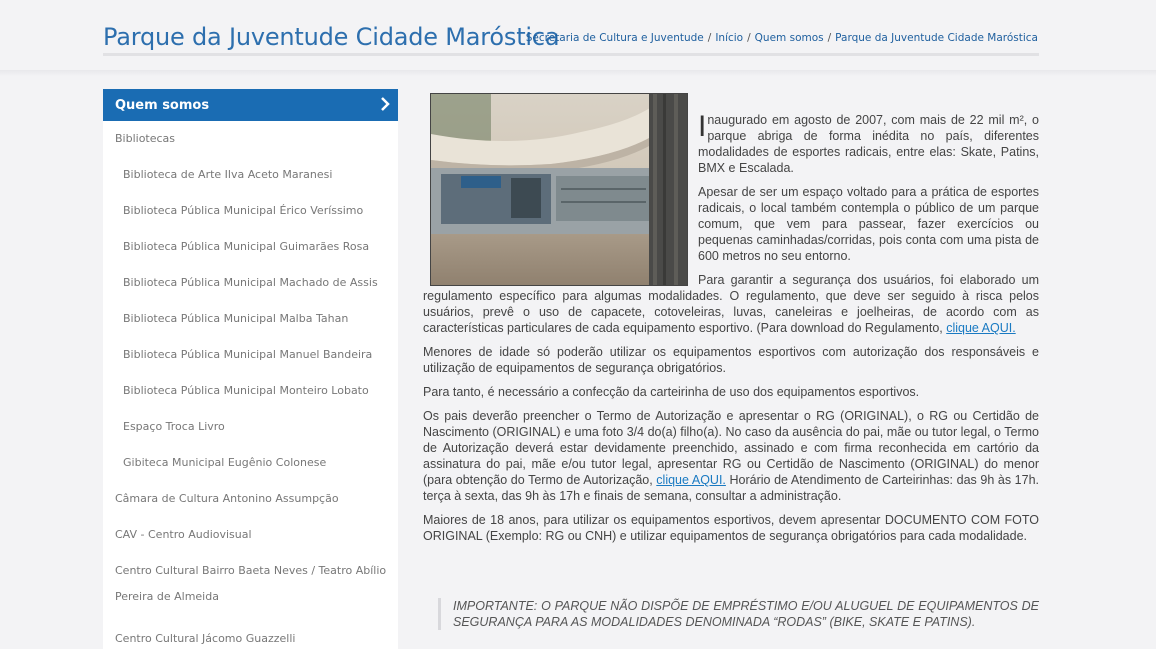 The height and width of the screenshot is (649, 1156). What do you see at coordinates (615, 38) in the screenshot?
I see `breadcrumb-link-secretaria: Secretaria de Cultura e Juventude` at bounding box center [615, 38].